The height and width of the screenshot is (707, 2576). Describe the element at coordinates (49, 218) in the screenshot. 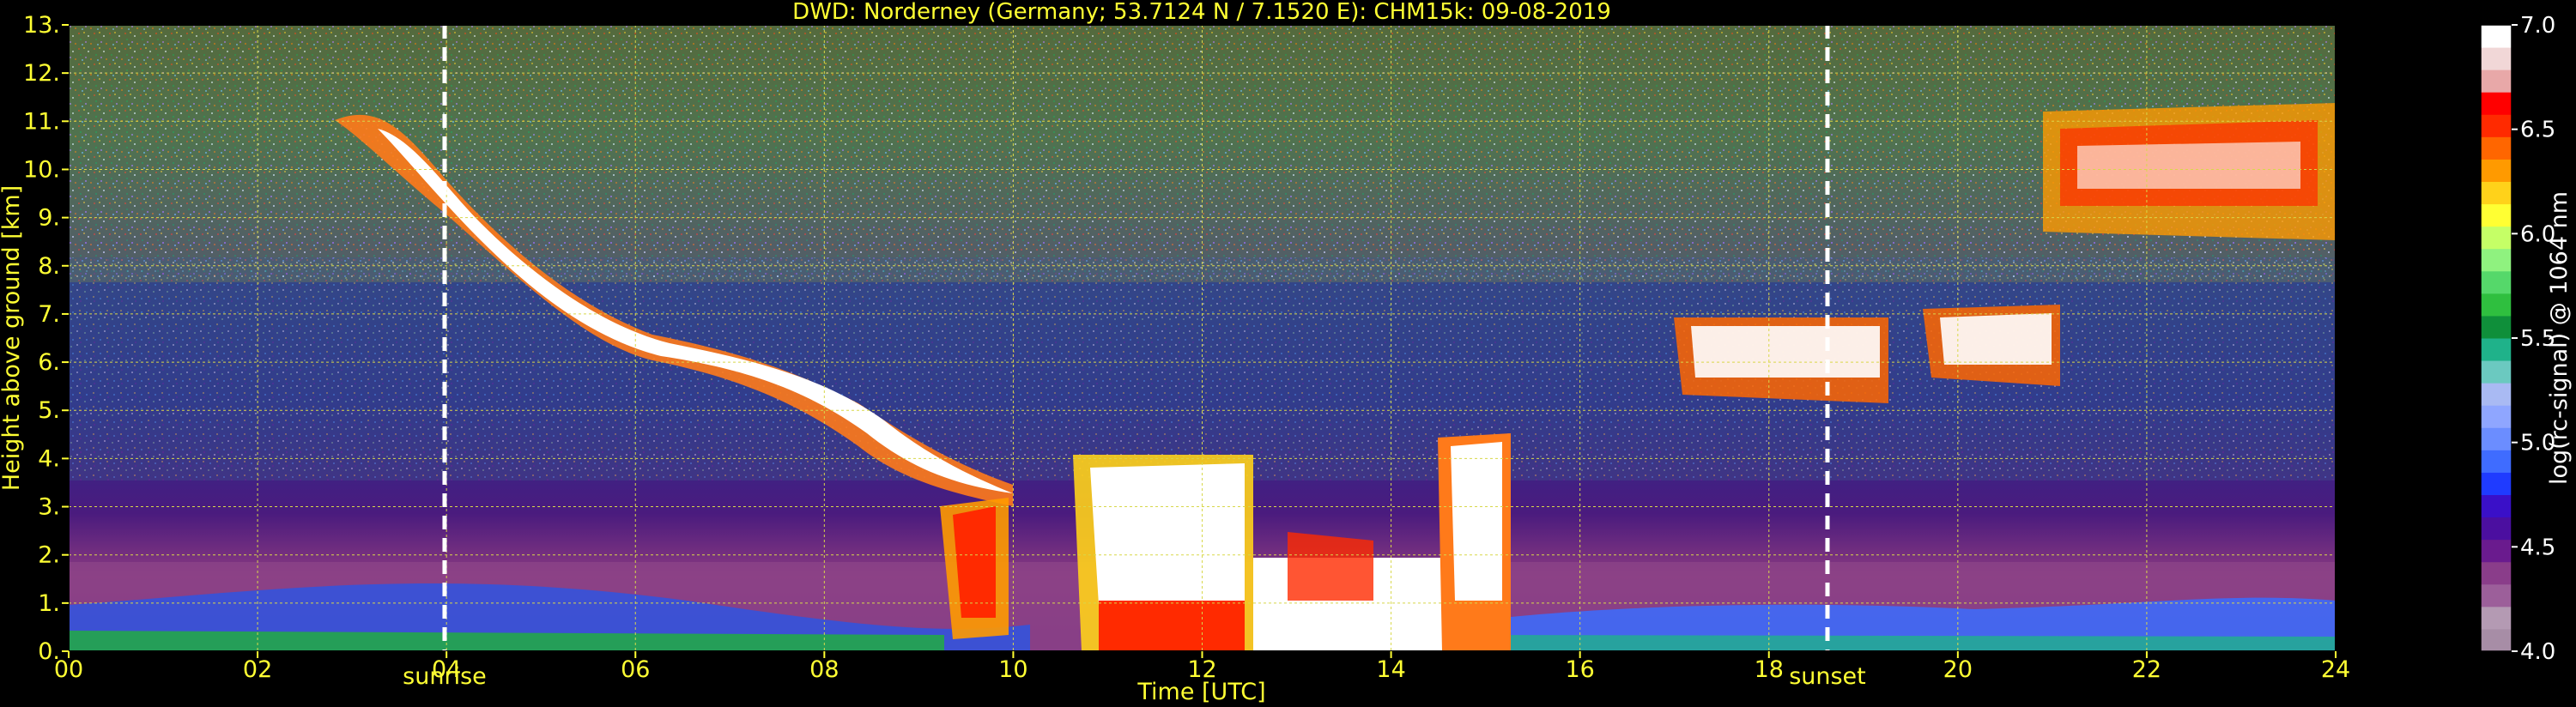

I see `y-tick-label: 9.` at that location.